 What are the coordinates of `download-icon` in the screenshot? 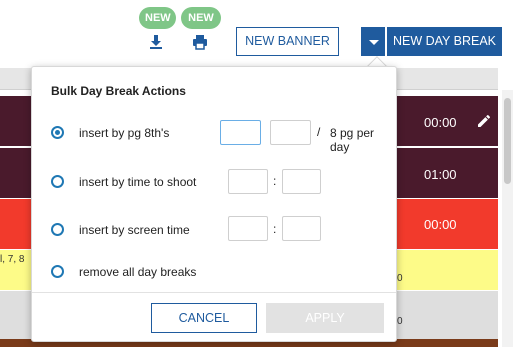 It's located at (156, 42).